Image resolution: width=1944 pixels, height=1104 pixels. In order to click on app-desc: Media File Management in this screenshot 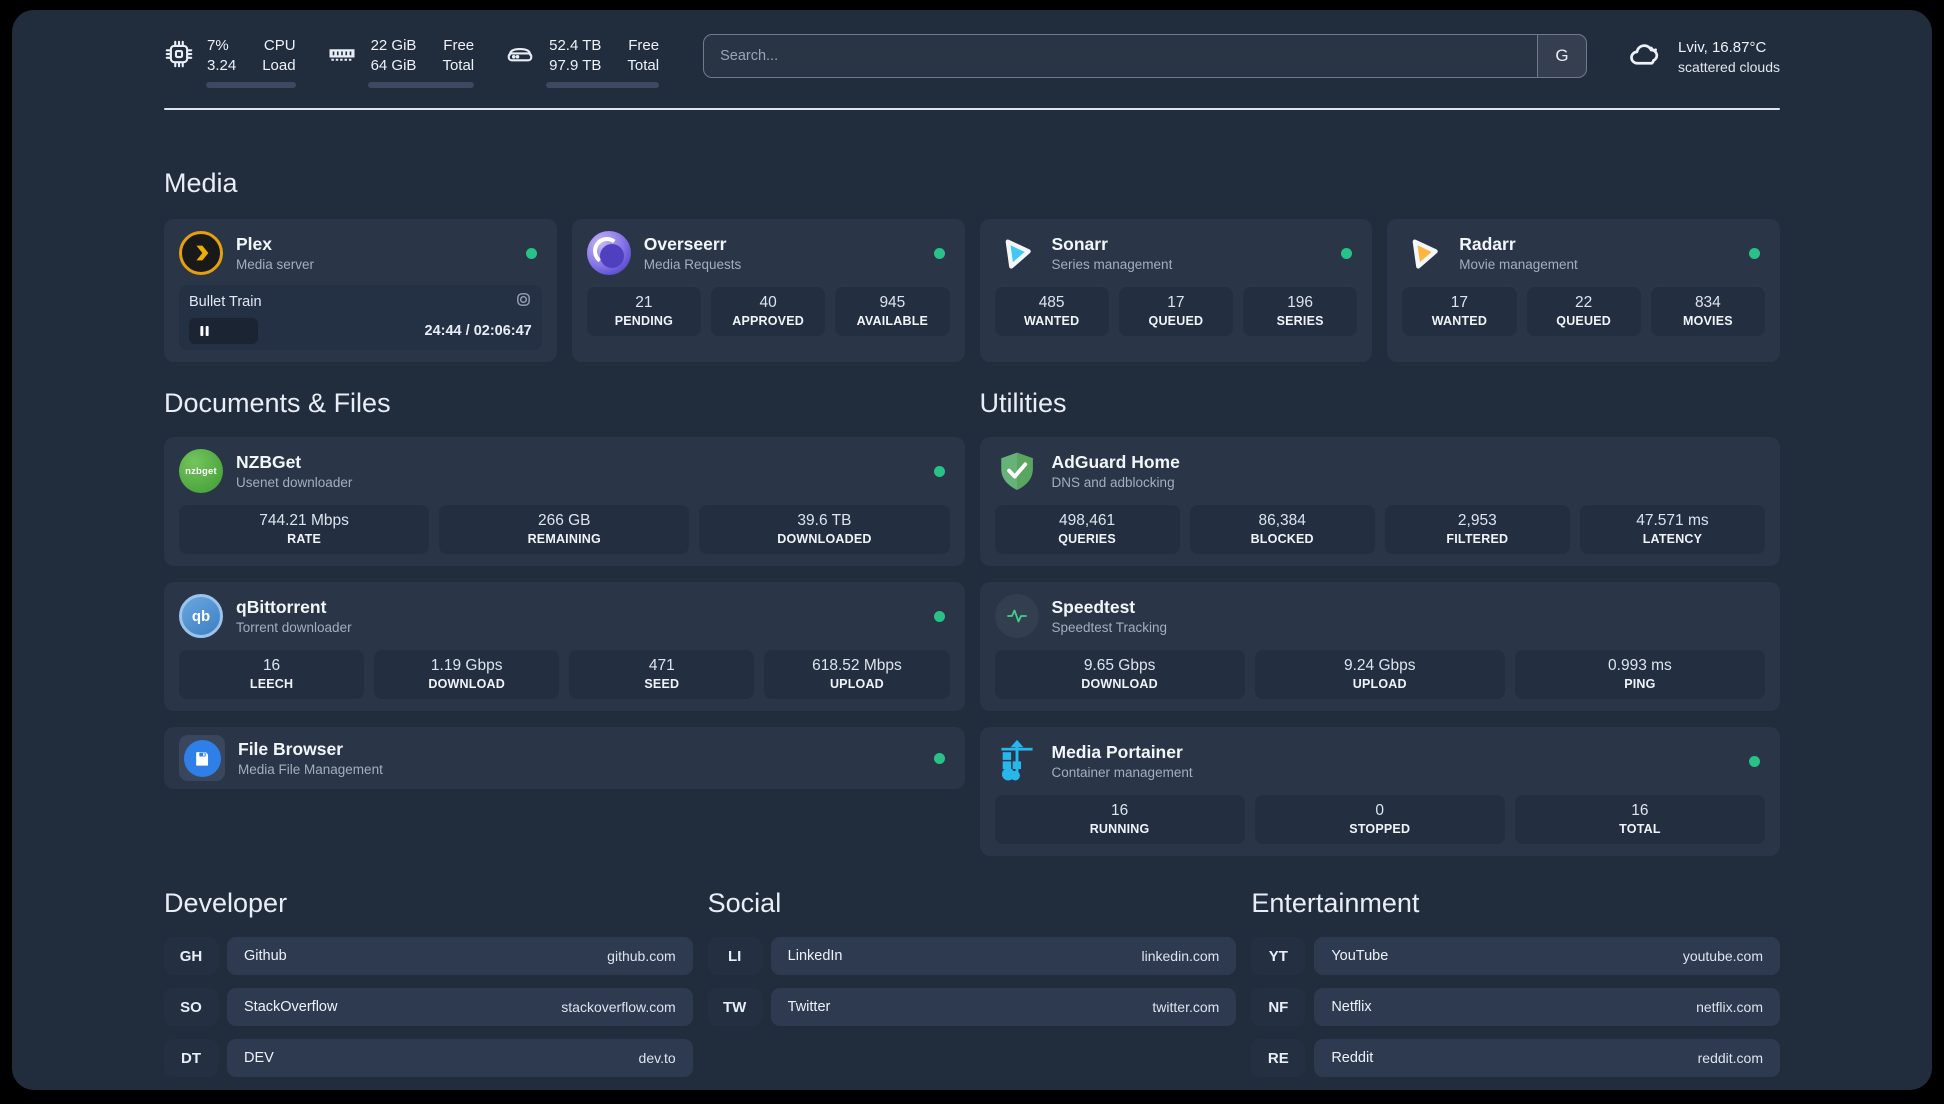, I will do `click(310, 769)`.